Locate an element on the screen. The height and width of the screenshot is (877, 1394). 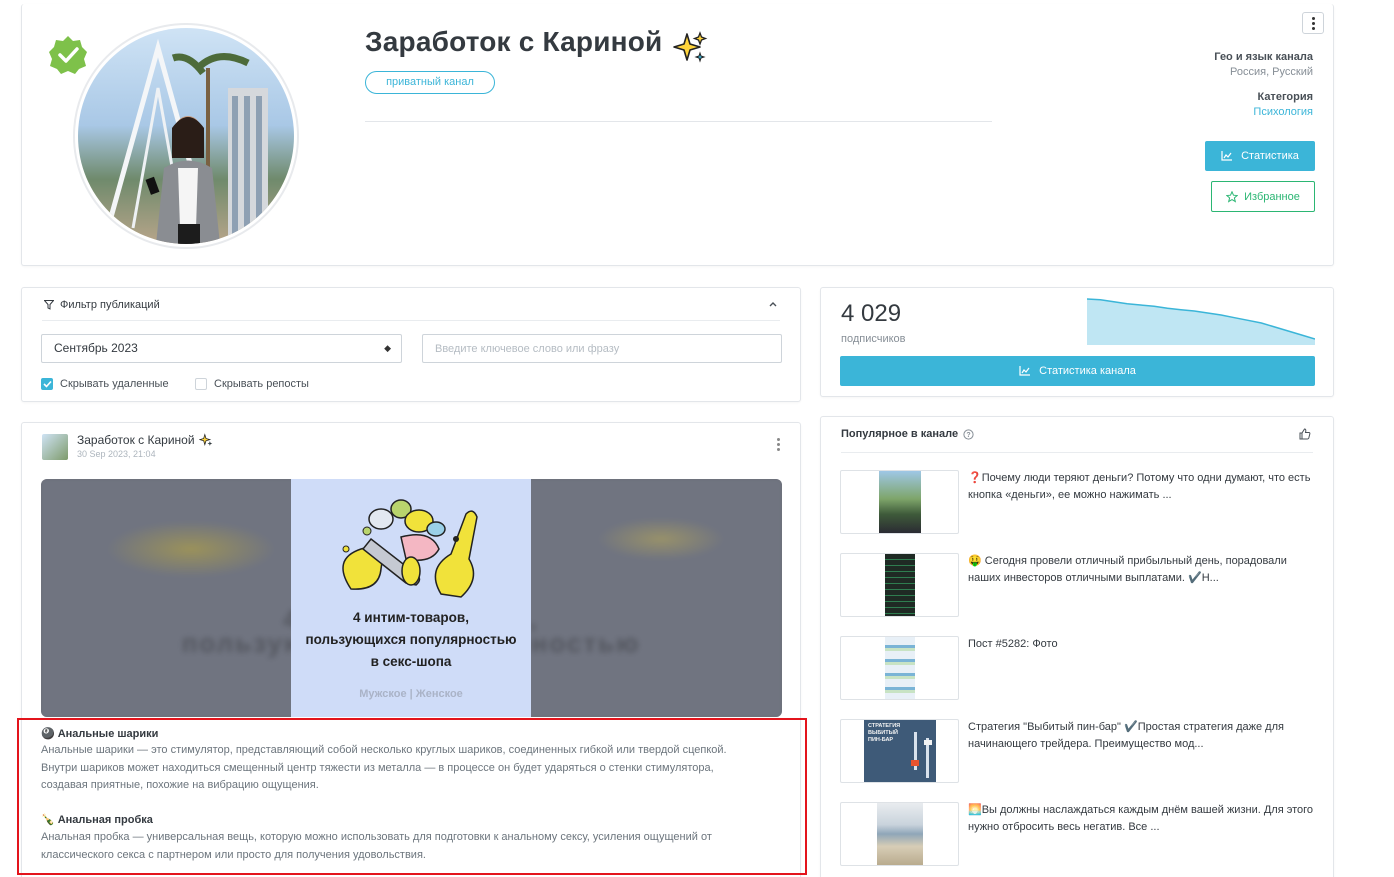
geo-language-label: Гео и язык канала is located at coordinates (1263, 57).